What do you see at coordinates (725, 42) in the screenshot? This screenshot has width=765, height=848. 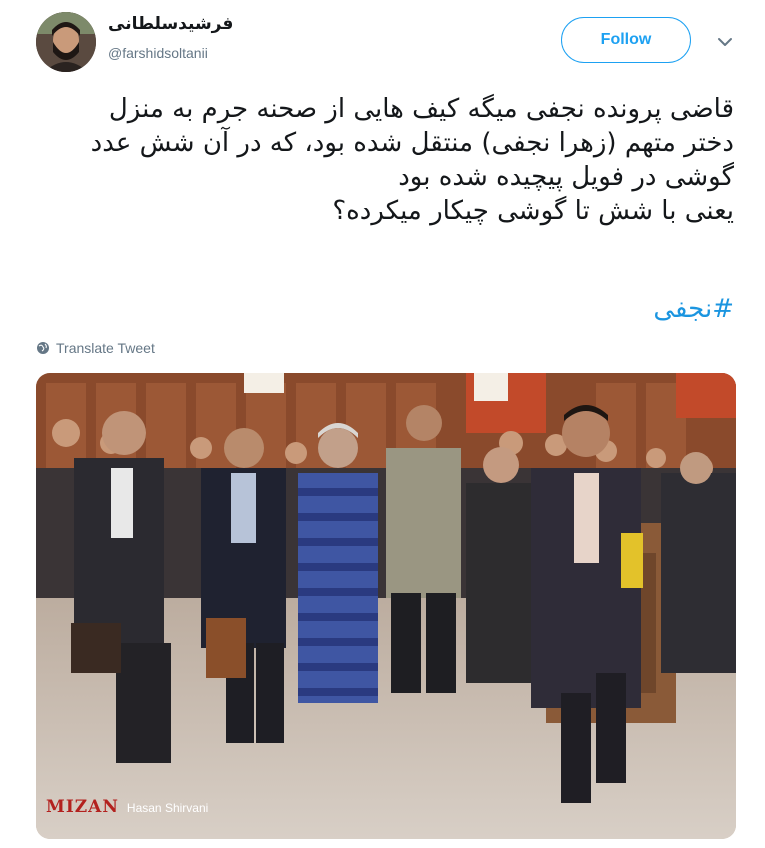 I see `chevron-down-icon` at bounding box center [725, 42].